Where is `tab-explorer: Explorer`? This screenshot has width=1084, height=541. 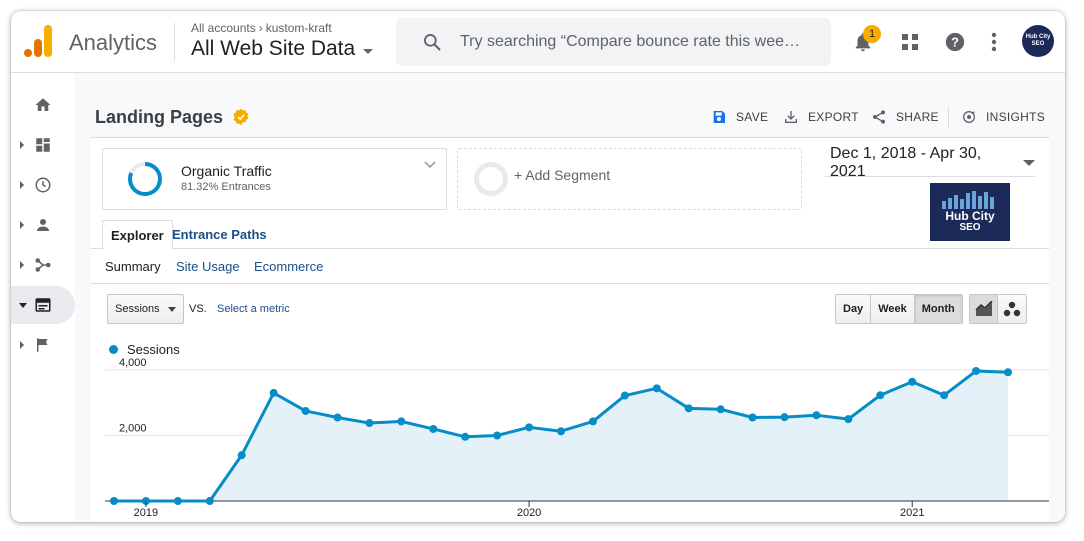 tab-explorer: Explorer is located at coordinates (137, 235).